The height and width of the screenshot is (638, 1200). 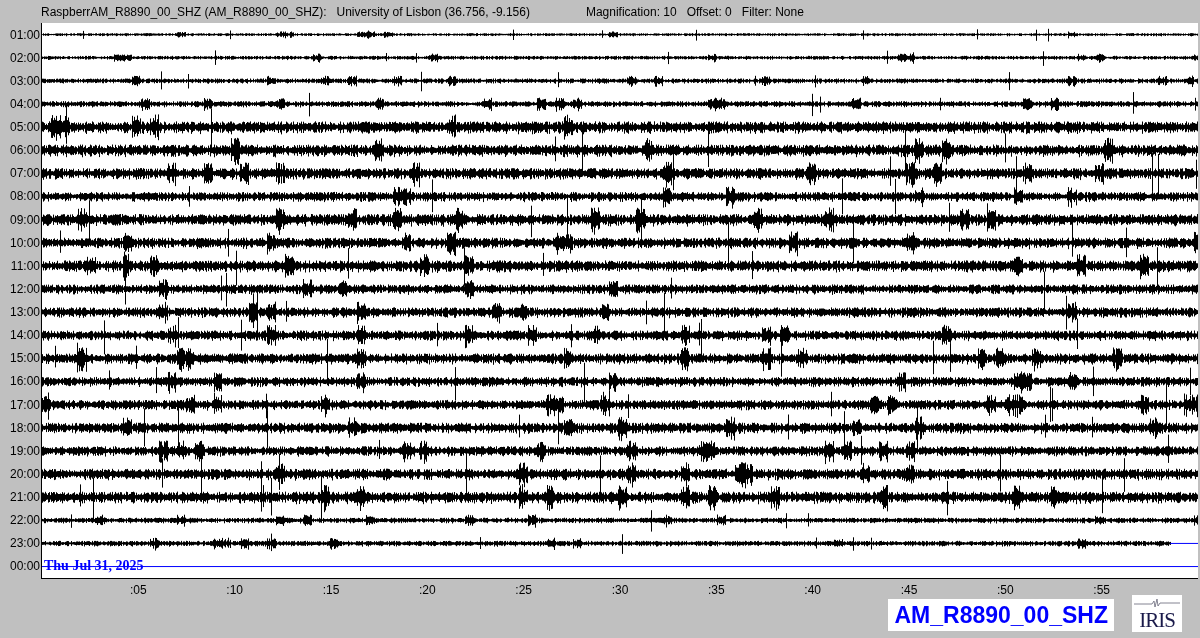 What do you see at coordinates (1101, 590) in the screenshot?
I see `minute-tick-label: :55` at bounding box center [1101, 590].